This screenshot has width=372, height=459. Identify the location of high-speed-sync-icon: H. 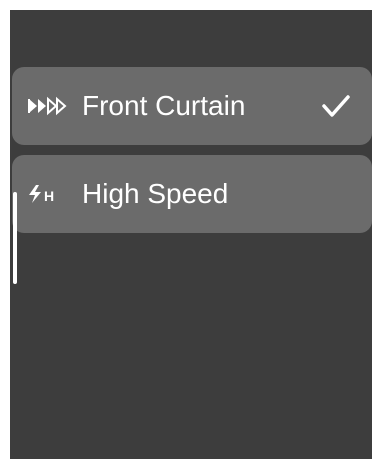
(41, 194).